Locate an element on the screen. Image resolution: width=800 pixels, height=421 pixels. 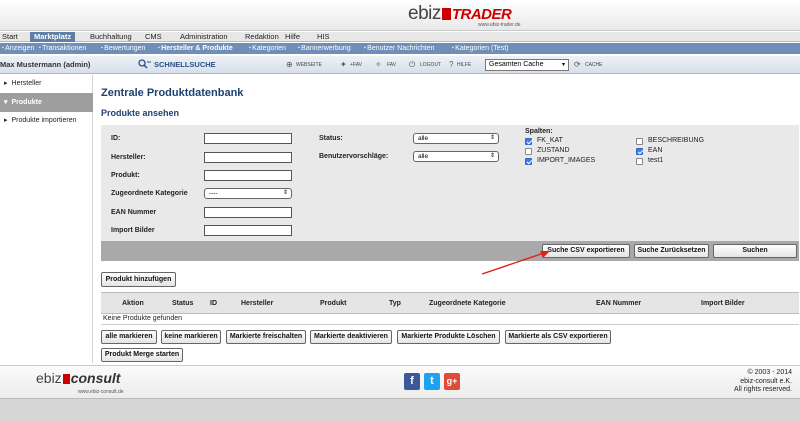
column-checkbox-import-images is located at coordinates (528, 161).